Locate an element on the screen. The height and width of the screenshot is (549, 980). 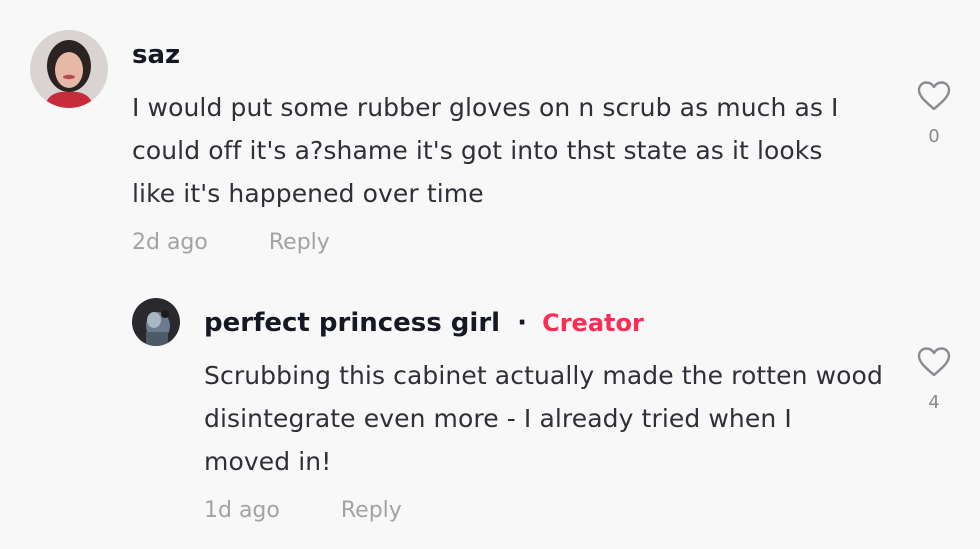
comment-meta: 1d ago Reply is located at coordinates (303, 510).